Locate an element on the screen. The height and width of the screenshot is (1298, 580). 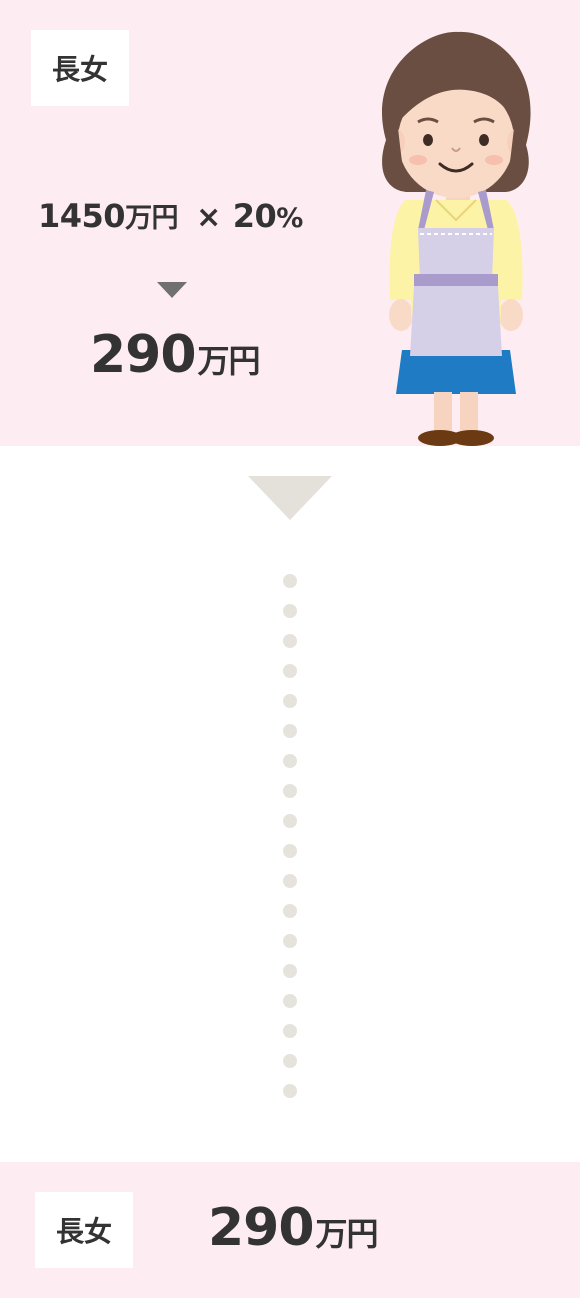
share-percent: 20 is located at coordinates (254, 216).